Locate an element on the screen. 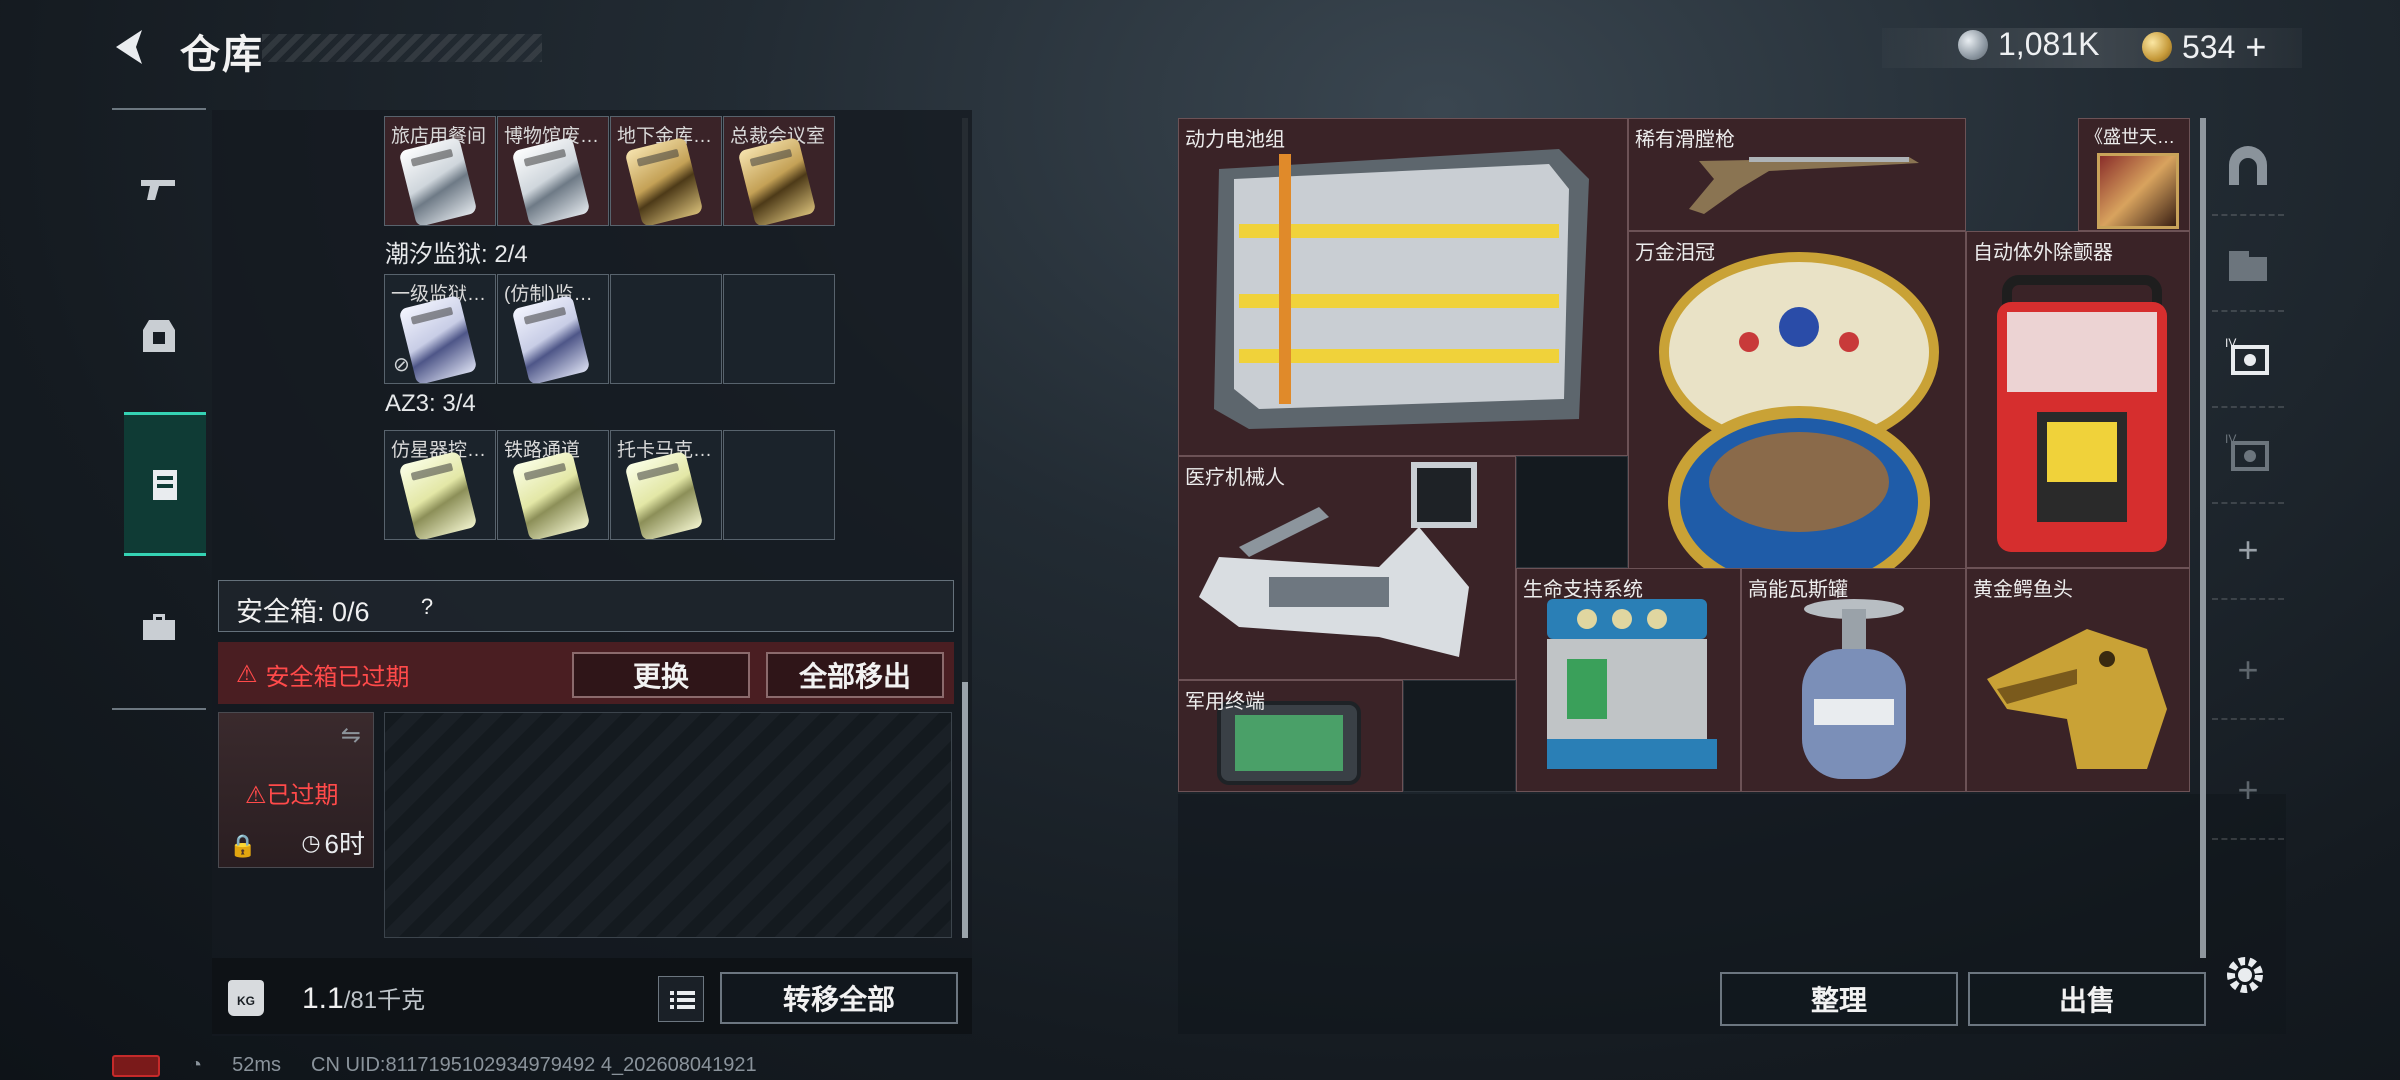  keycard-slot: 一级监狱… ⊘ is located at coordinates (440, 329).